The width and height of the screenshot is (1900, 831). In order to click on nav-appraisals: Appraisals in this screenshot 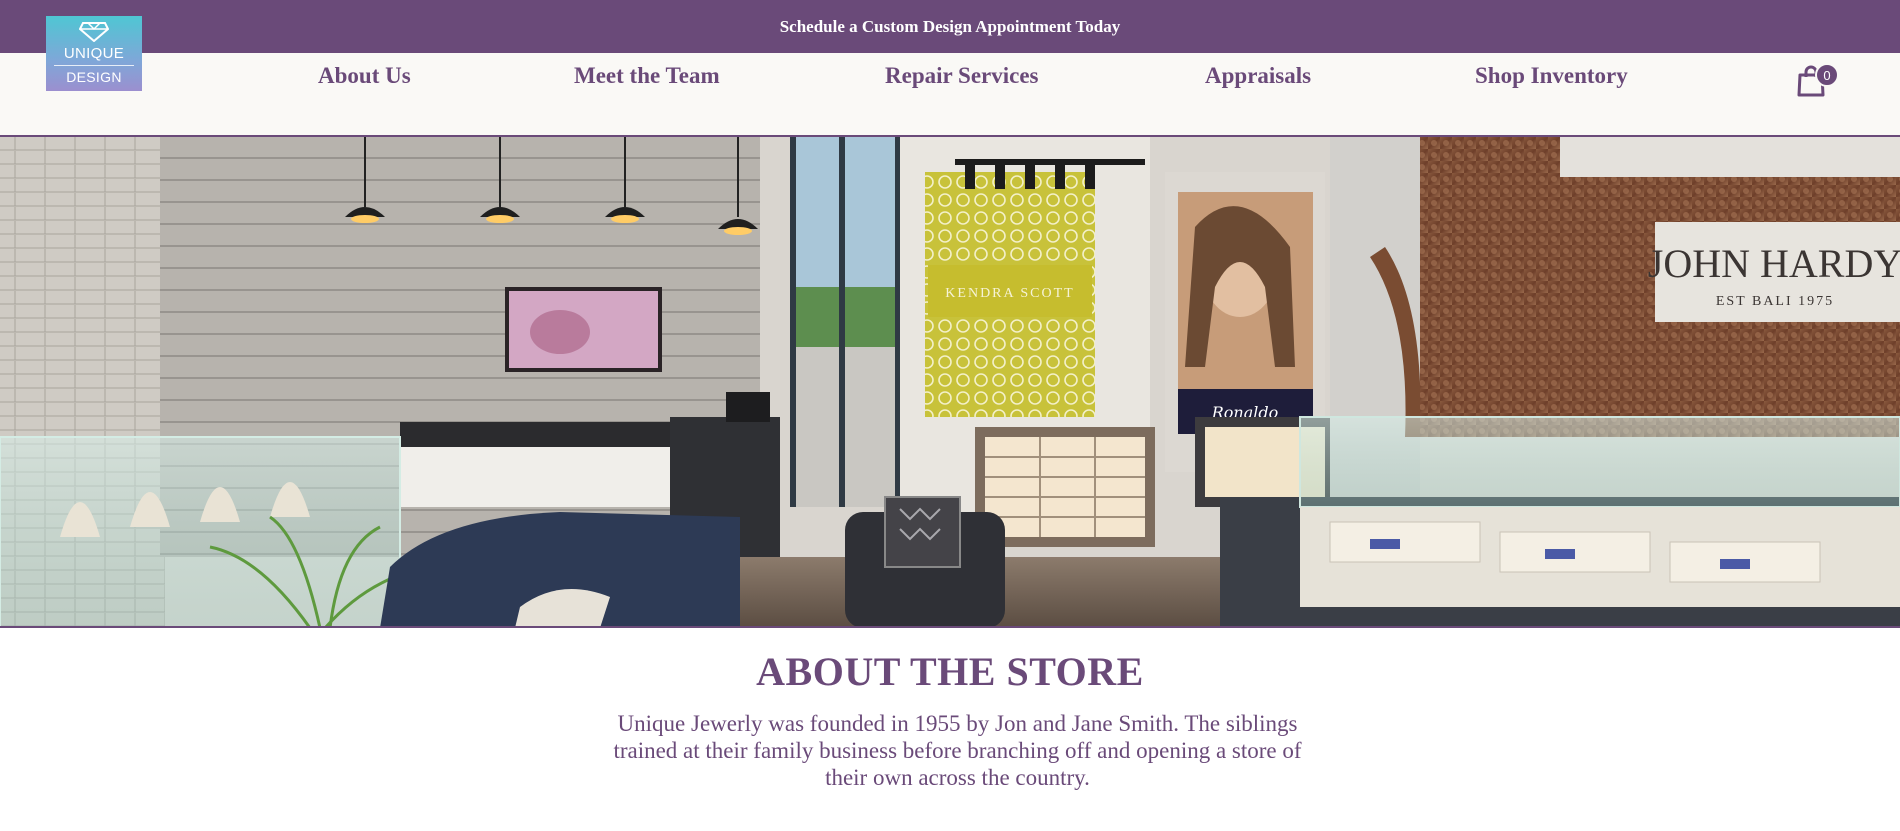, I will do `click(1258, 76)`.